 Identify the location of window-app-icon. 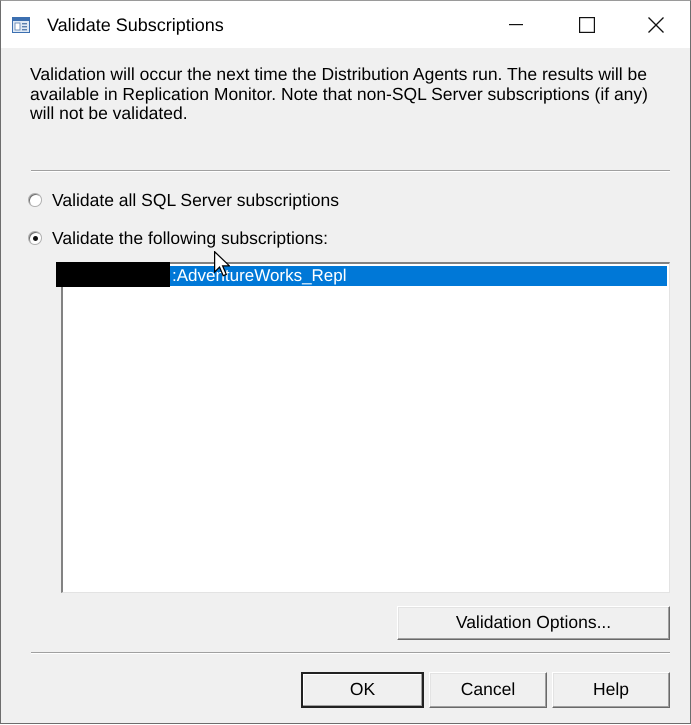
(21, 24).